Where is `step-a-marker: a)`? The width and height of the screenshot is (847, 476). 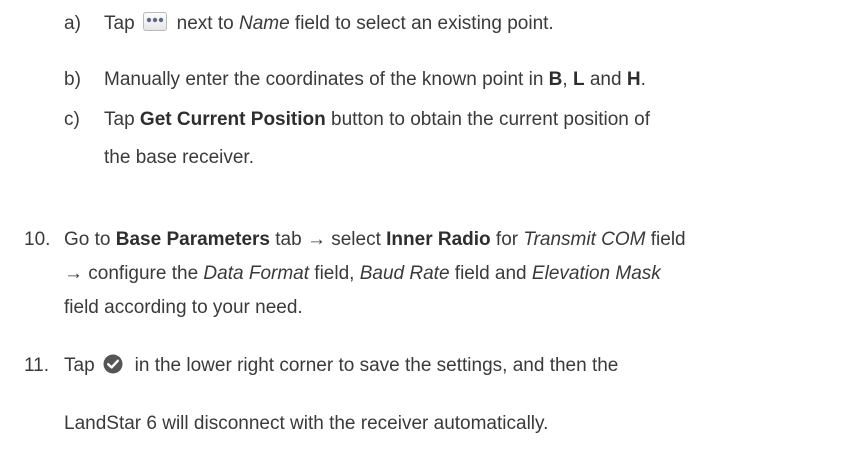
step-a-marker: a) is located at coordinates (72, 23).